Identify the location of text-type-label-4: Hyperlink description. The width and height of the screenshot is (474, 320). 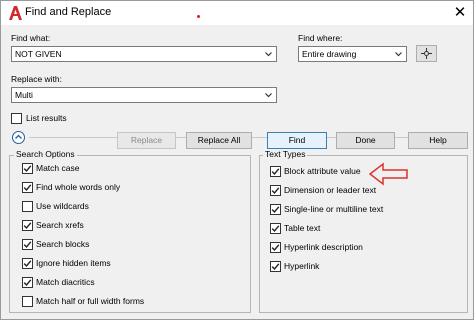
(323, 247).